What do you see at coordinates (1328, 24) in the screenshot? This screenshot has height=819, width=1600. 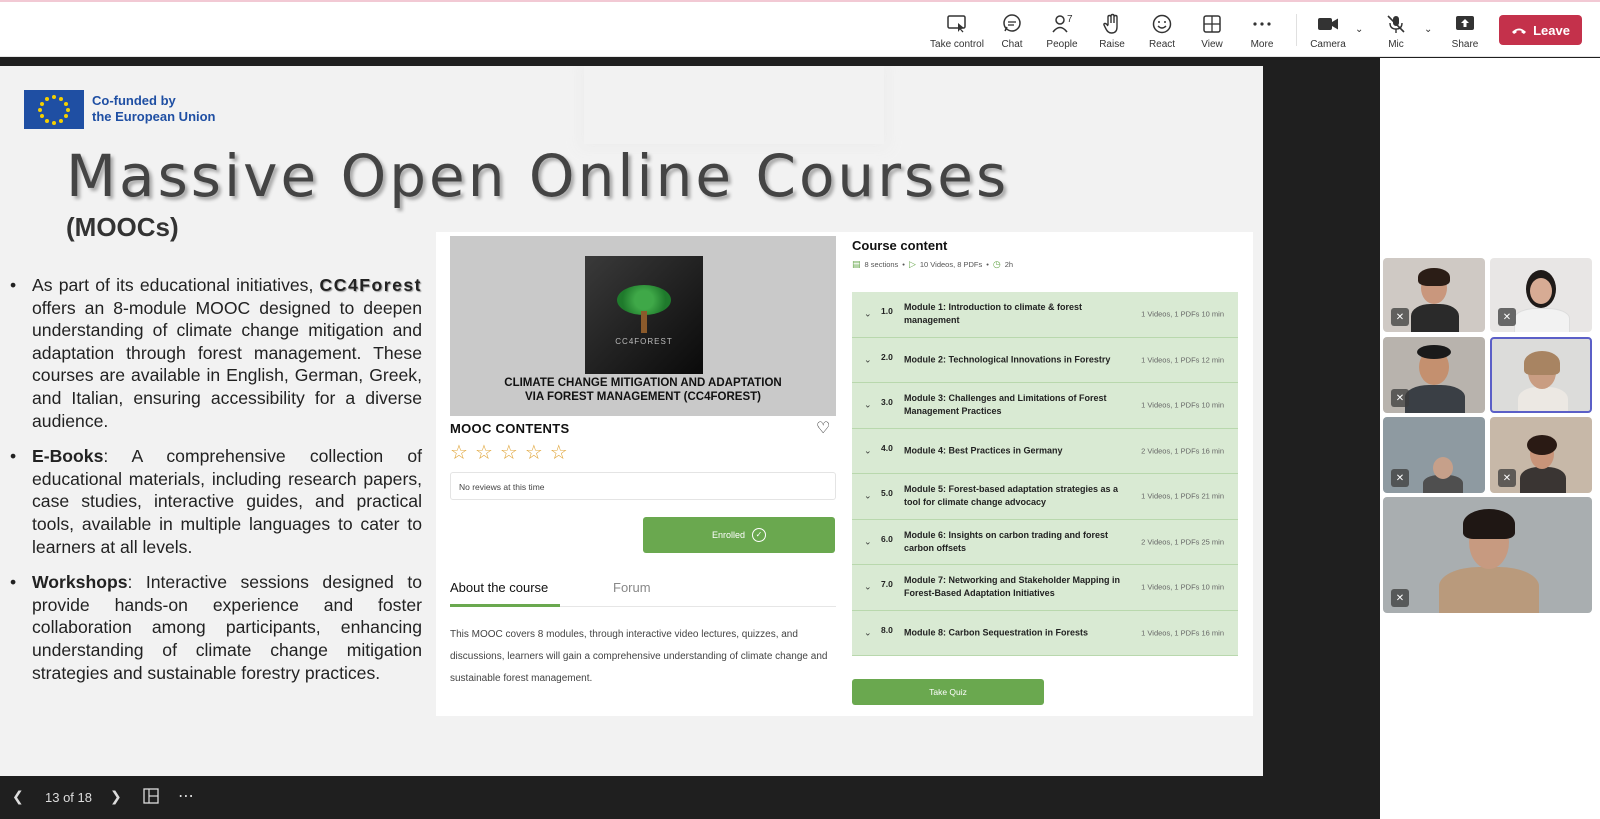 I see `camera-icon` at bounding box center [1328, 24].